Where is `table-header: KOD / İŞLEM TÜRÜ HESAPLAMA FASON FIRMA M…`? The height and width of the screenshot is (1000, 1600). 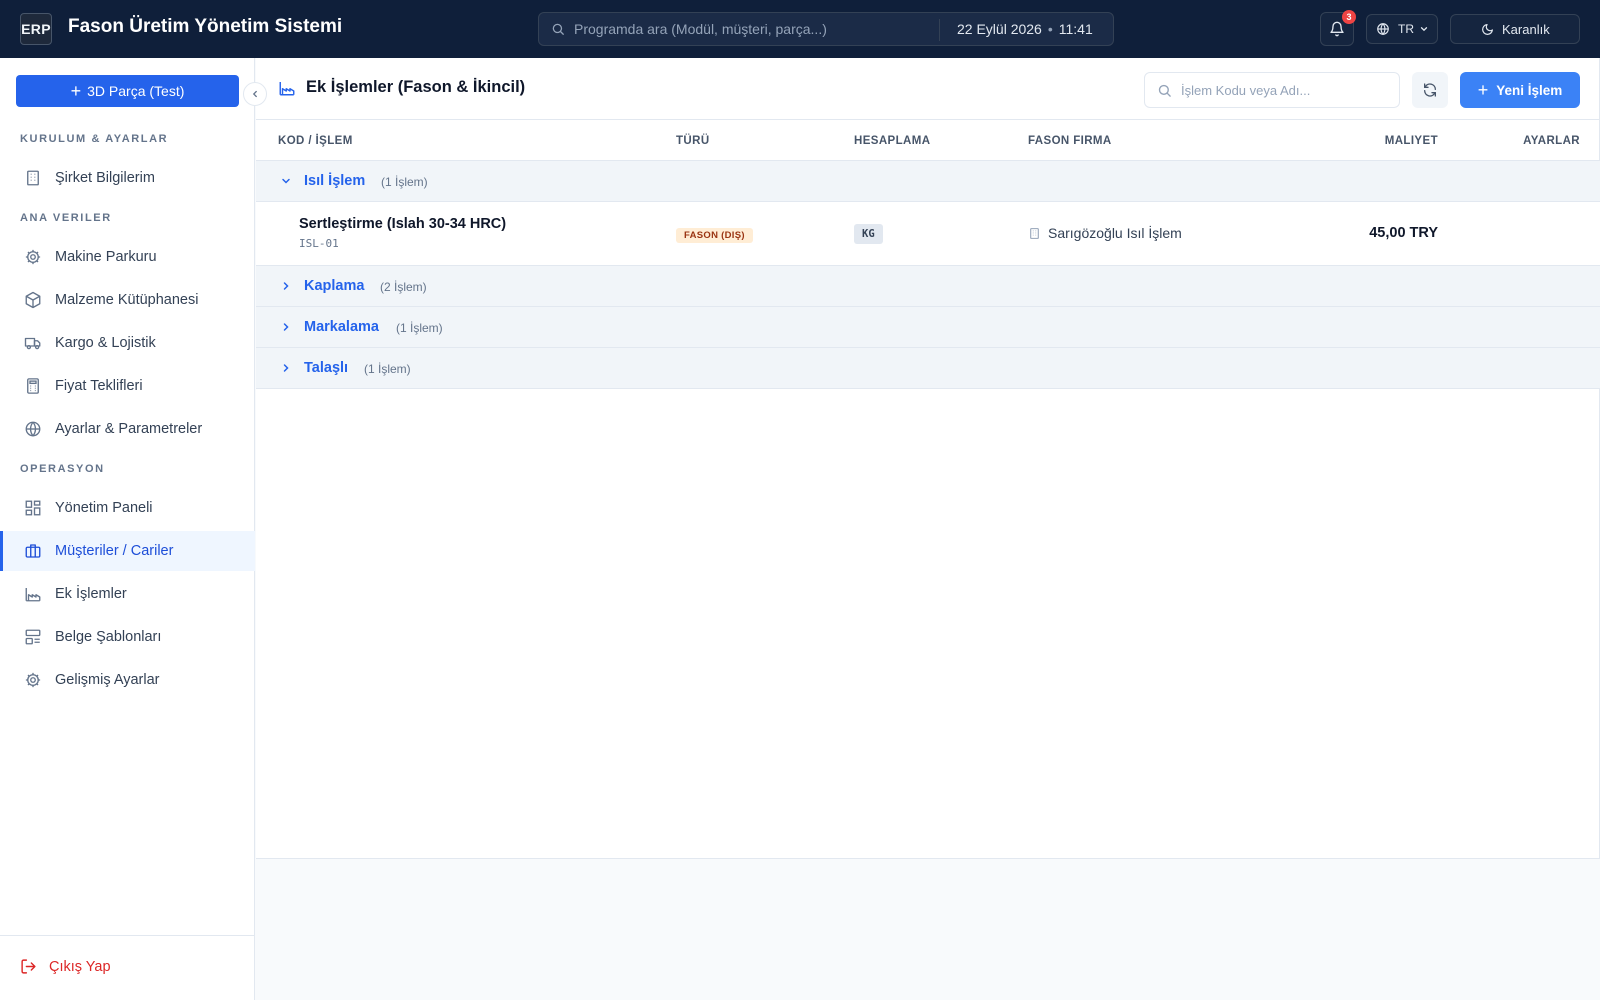
table-header: KOD / İŞLEM TÜRÜ HESAPLAMA FASON FIRMA M… is located at coordinates (928, 140).